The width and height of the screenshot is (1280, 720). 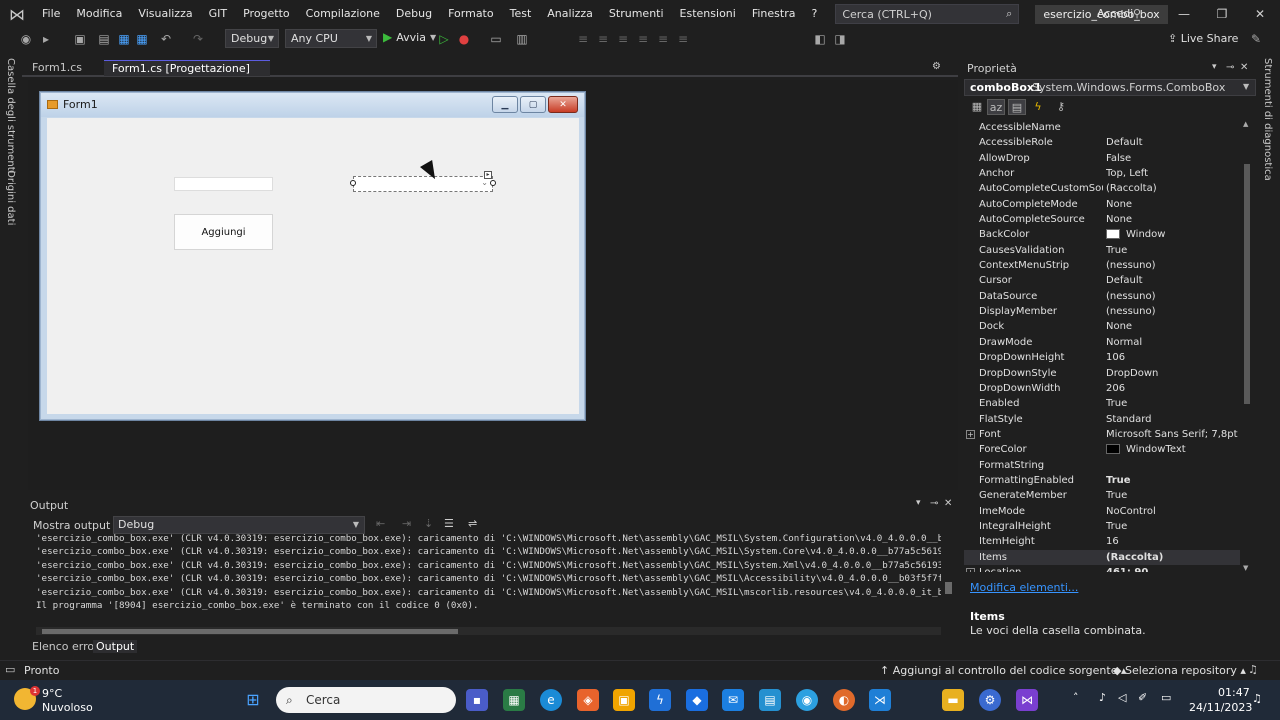 What do you see at coordinates (1173, 449) in the screenshot?
I see `property-value: WindowText` at bounding box center [1173, 449].